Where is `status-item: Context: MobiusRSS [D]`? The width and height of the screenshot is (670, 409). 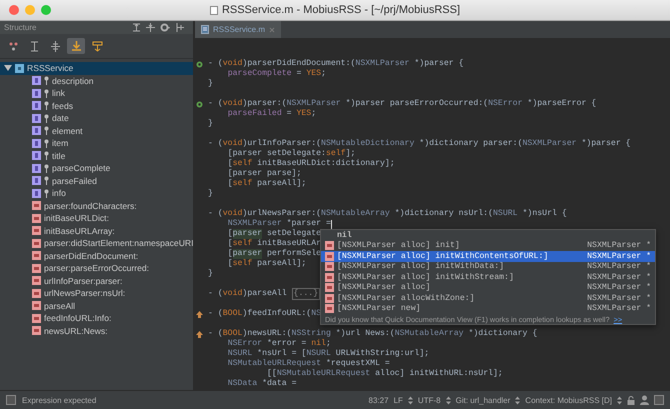 status-item: Context: MobiusRSS [D] is located at coordinates (568, 400).